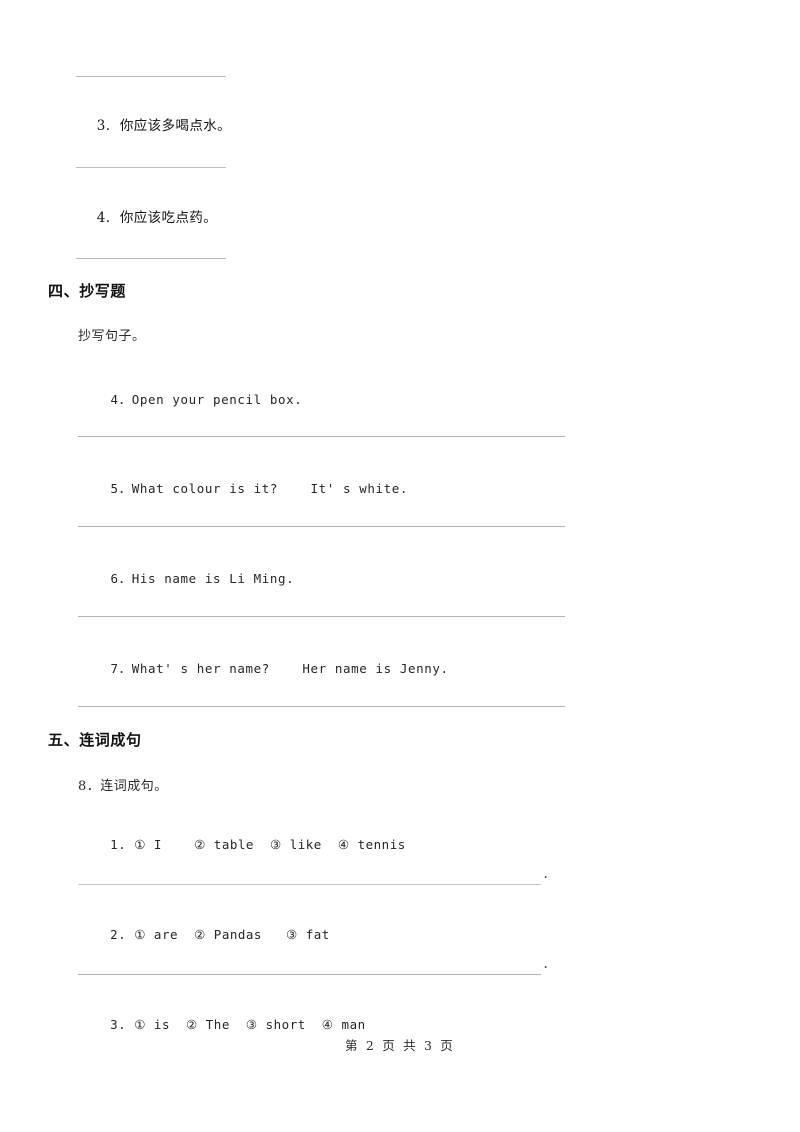 This screenshot has height=1132, width=800. I want to click on item-number: 2., so click(118, 934).